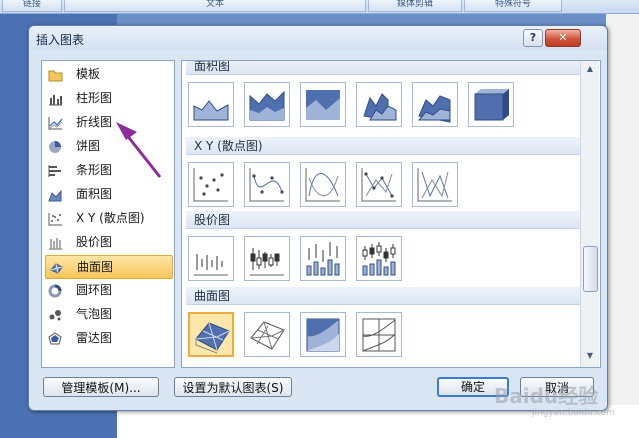  I want to click on scatter-smooth-chart-thumbnail, so click(323, 184).